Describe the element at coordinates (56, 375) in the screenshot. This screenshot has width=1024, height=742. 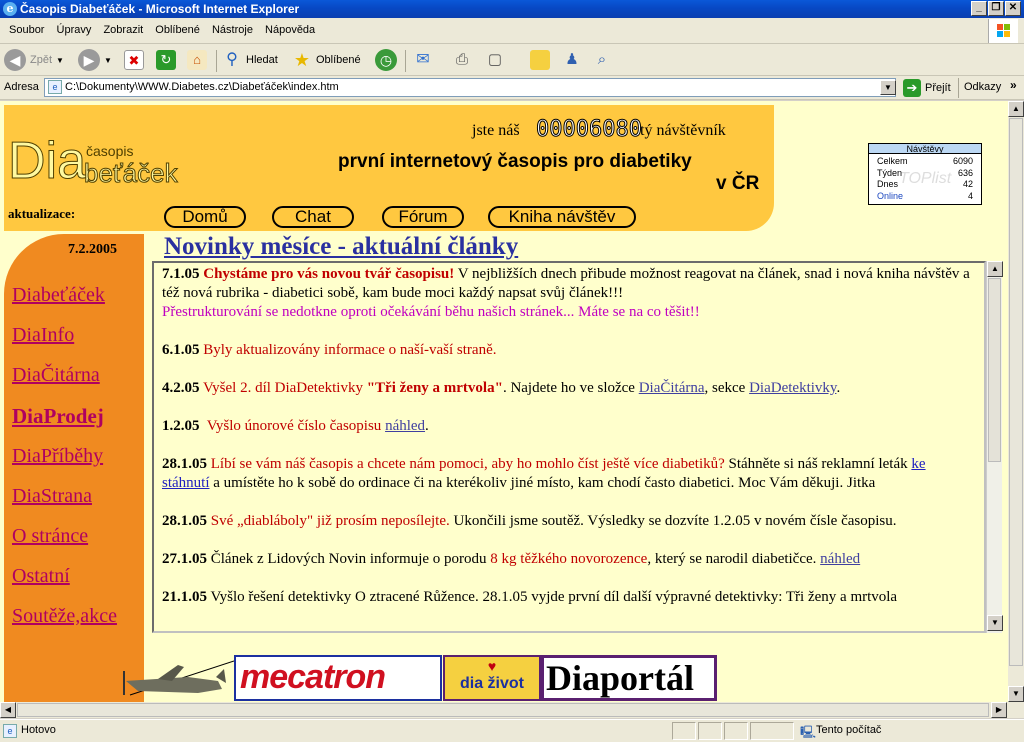
I see `sidebar-item-diacitarna: DiaČitárna` at that location.